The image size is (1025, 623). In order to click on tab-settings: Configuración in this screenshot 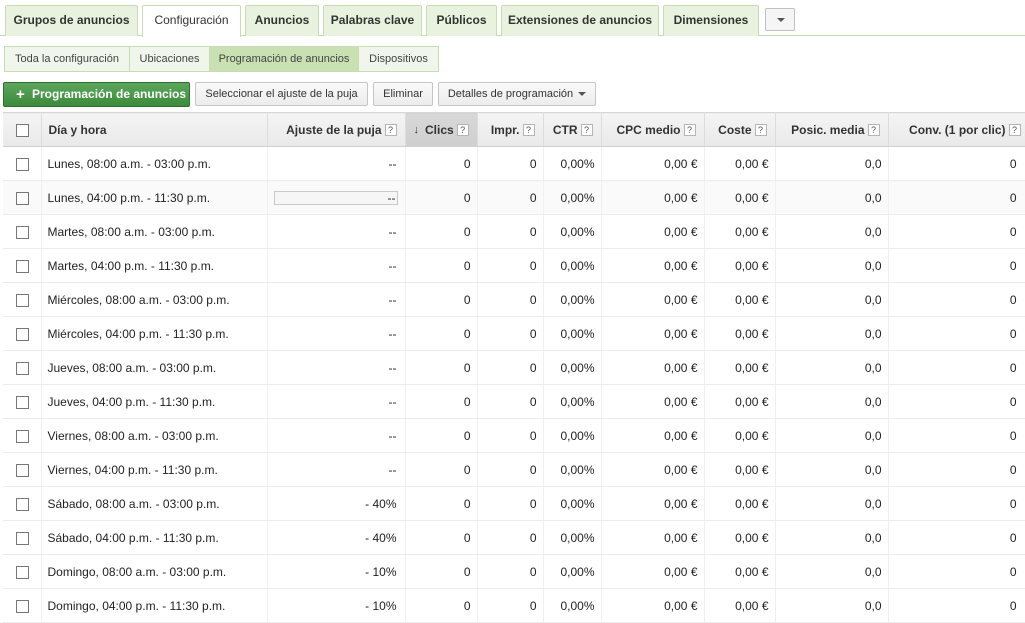, I will do `click(191, 21)`.